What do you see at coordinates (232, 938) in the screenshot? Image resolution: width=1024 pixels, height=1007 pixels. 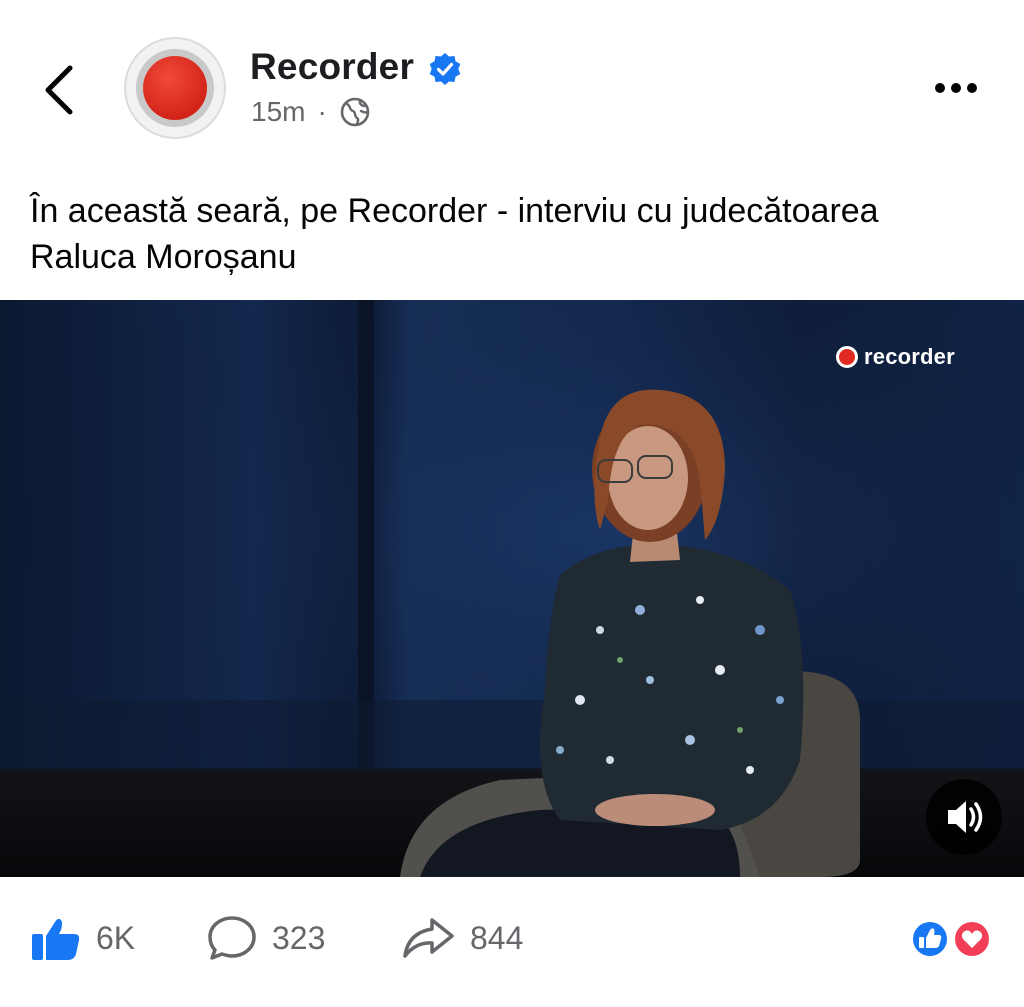 I see `comment-bubble-icon` at bounding box center [232, 938].